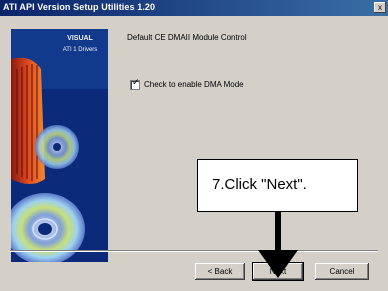  What do you see at coordinates (278, 245) in the screenshot?
I see `down-arrow-icon` at bounding box center [278, 245].